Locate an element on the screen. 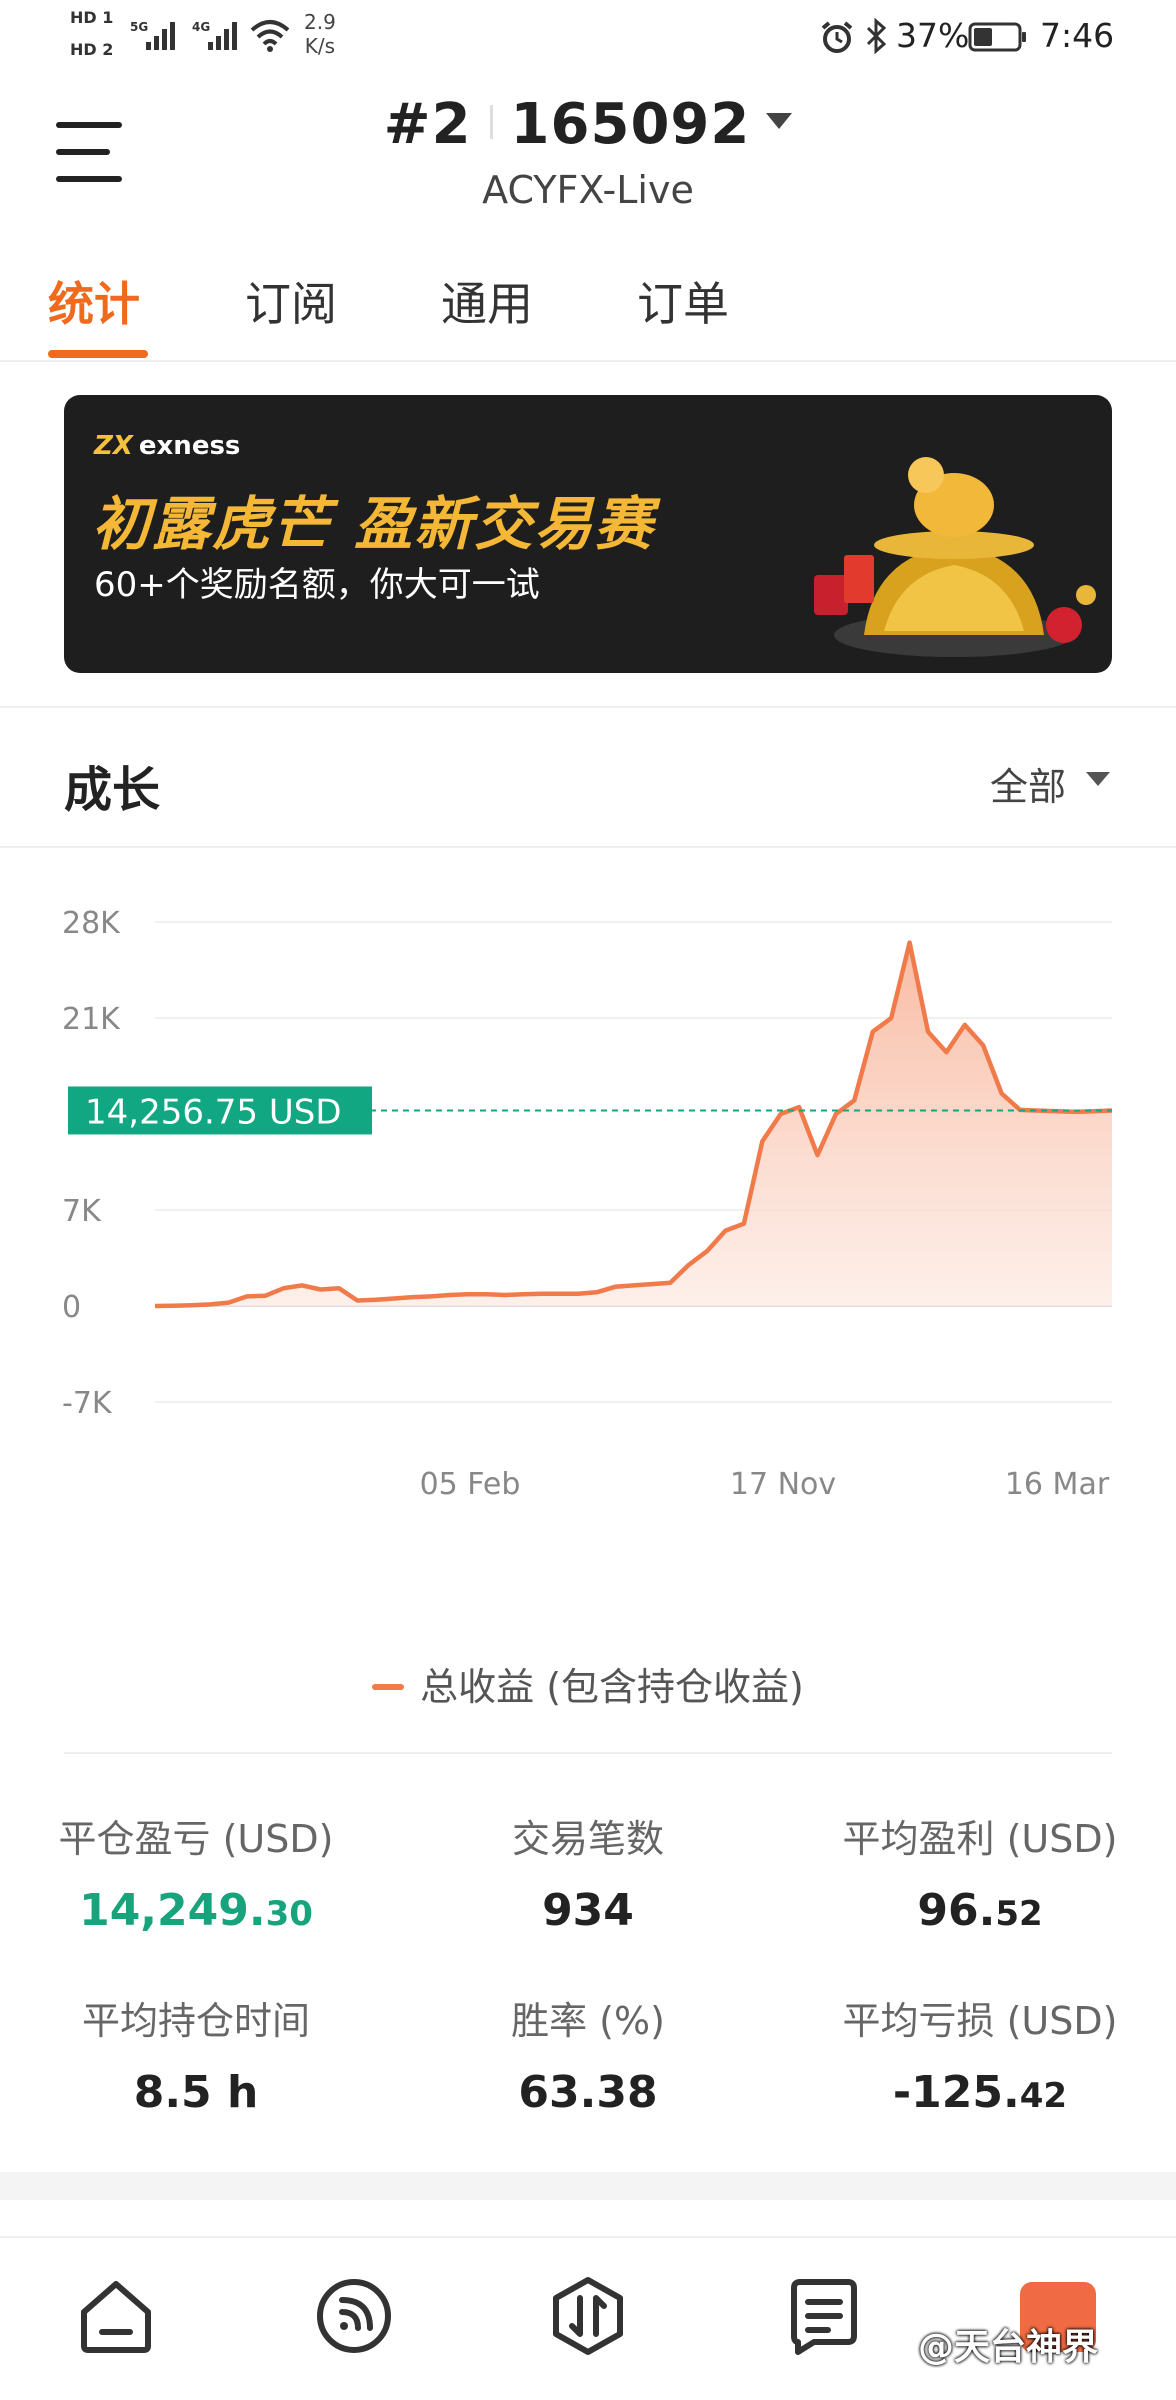 The width and height of the screenshot is (1176, 2400). wifi-icon is located at coordinates (270, 36).